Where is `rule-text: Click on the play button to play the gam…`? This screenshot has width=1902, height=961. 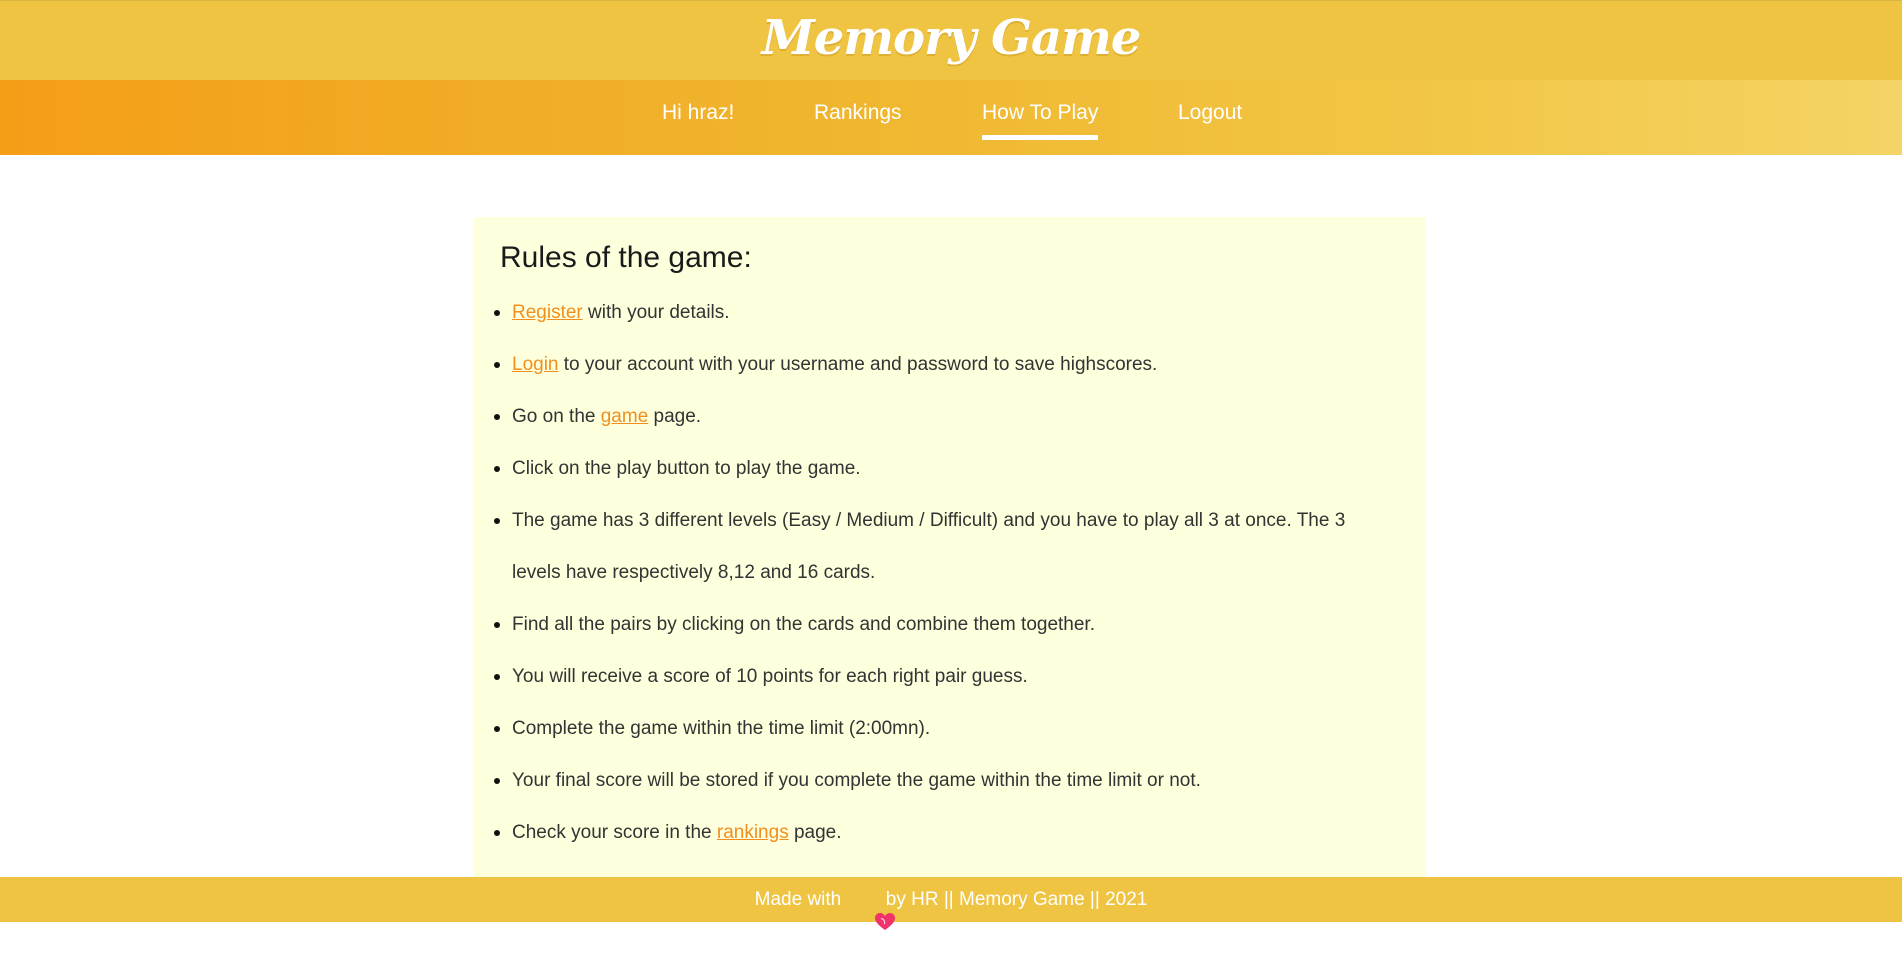
rule-text: Click on the play button to play the gam… is located at coordinates (686, 468).